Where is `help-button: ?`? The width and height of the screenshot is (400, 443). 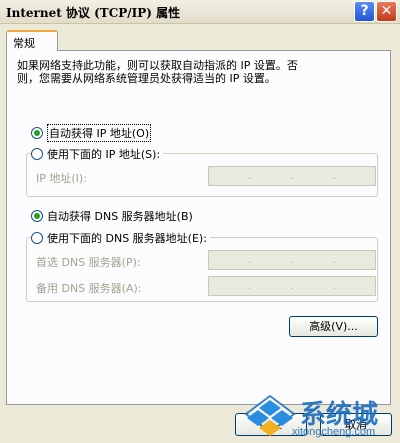
help-button: ? is located at coordinates (364, 11).